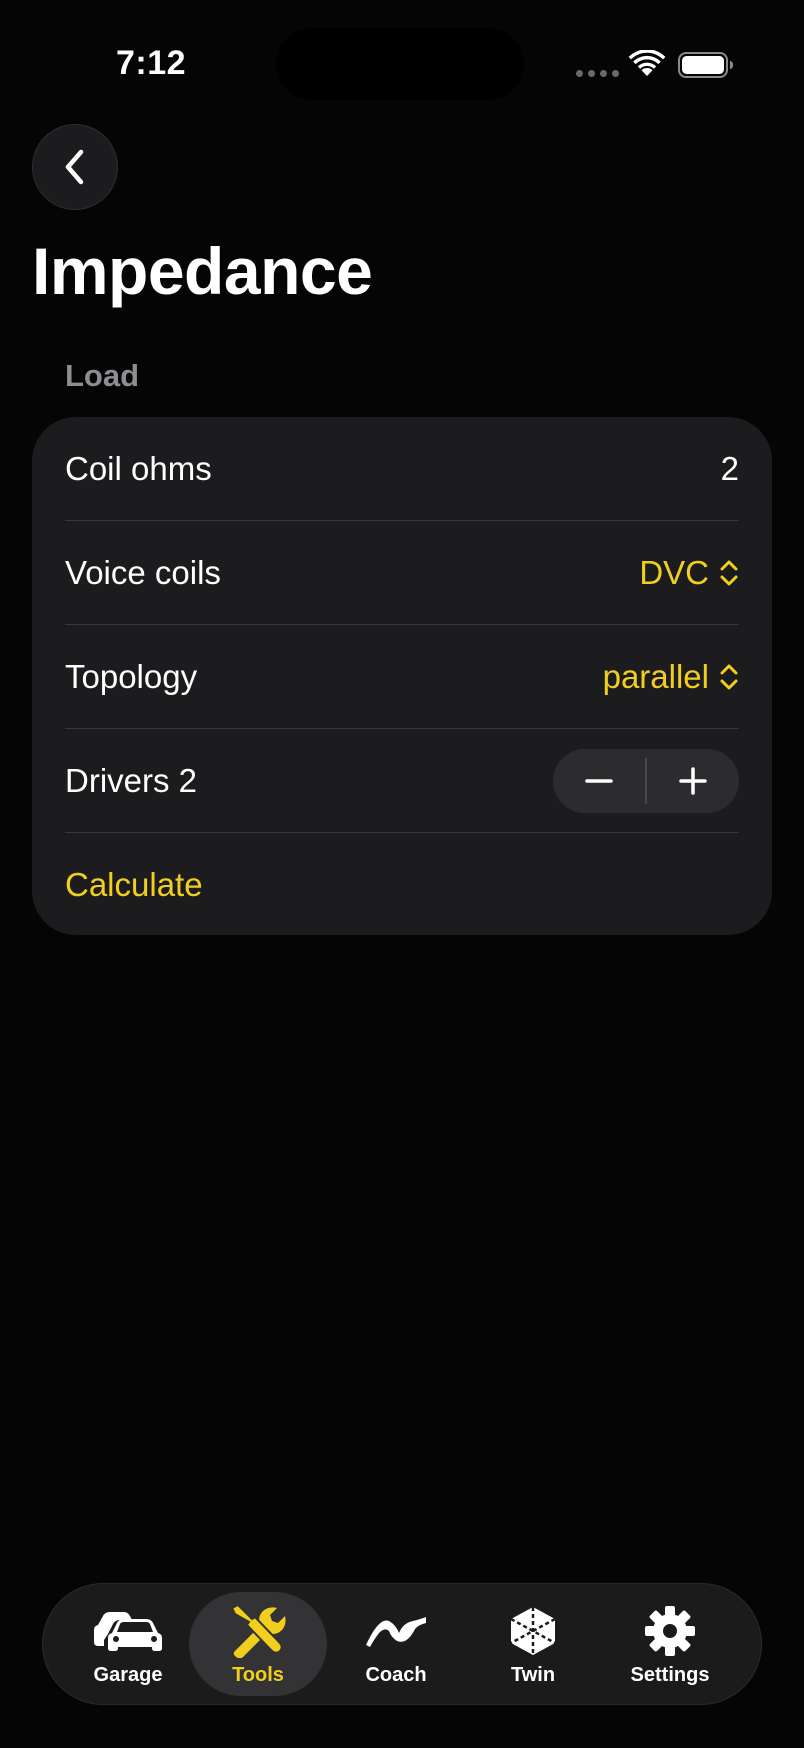 The image size is (804, 1748). Describe the element at coordinates (730, 469) in the screenshot. I see `coil-ohms-value: 2` at that location.